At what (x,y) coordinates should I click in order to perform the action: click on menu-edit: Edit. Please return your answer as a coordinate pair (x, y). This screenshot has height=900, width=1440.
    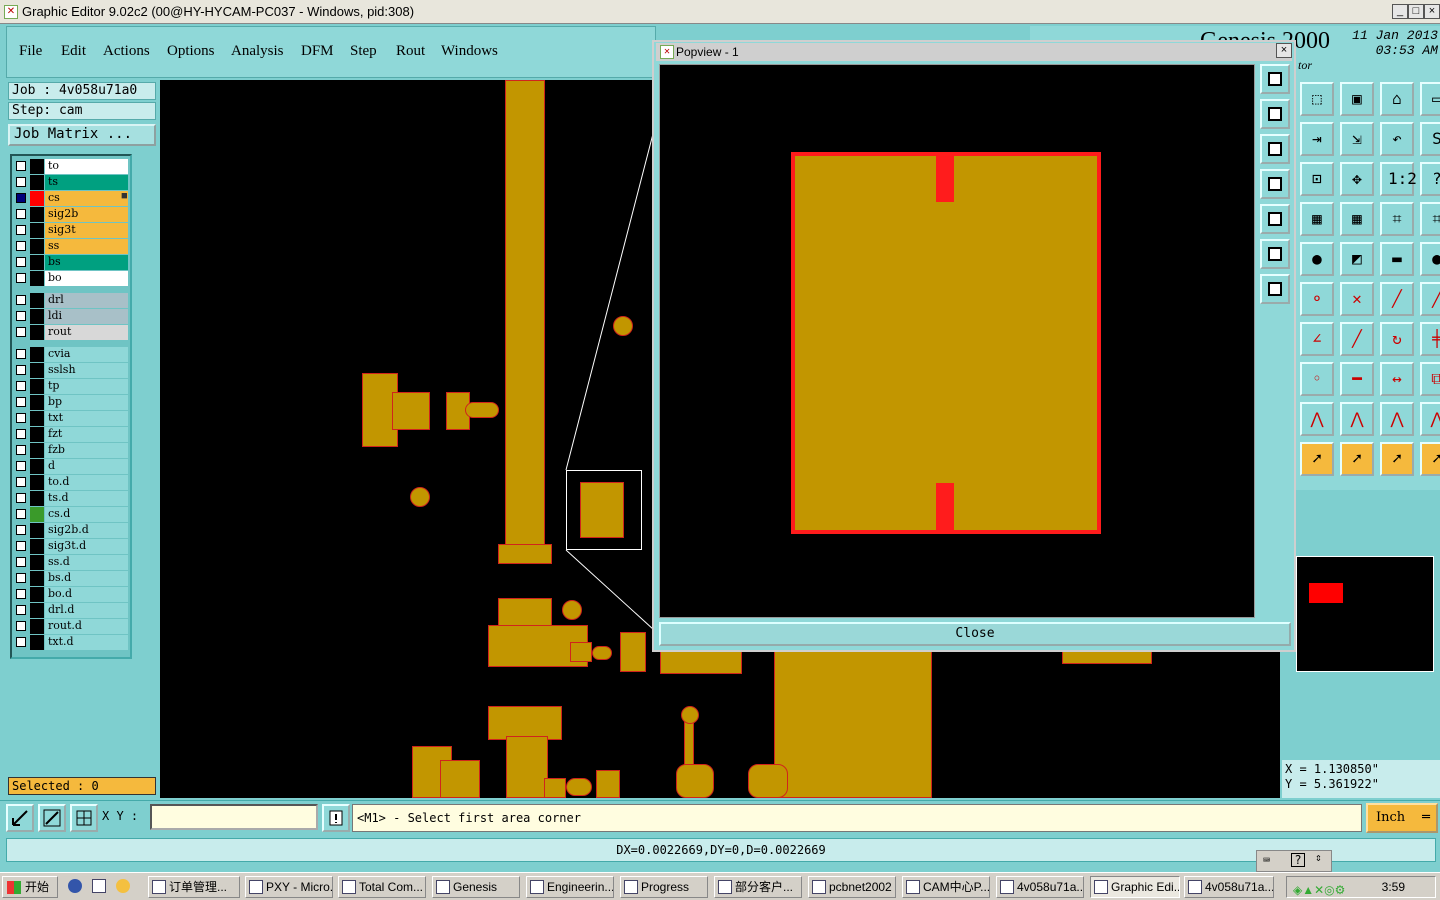
    Looking at the image, I should click on (73, 51).